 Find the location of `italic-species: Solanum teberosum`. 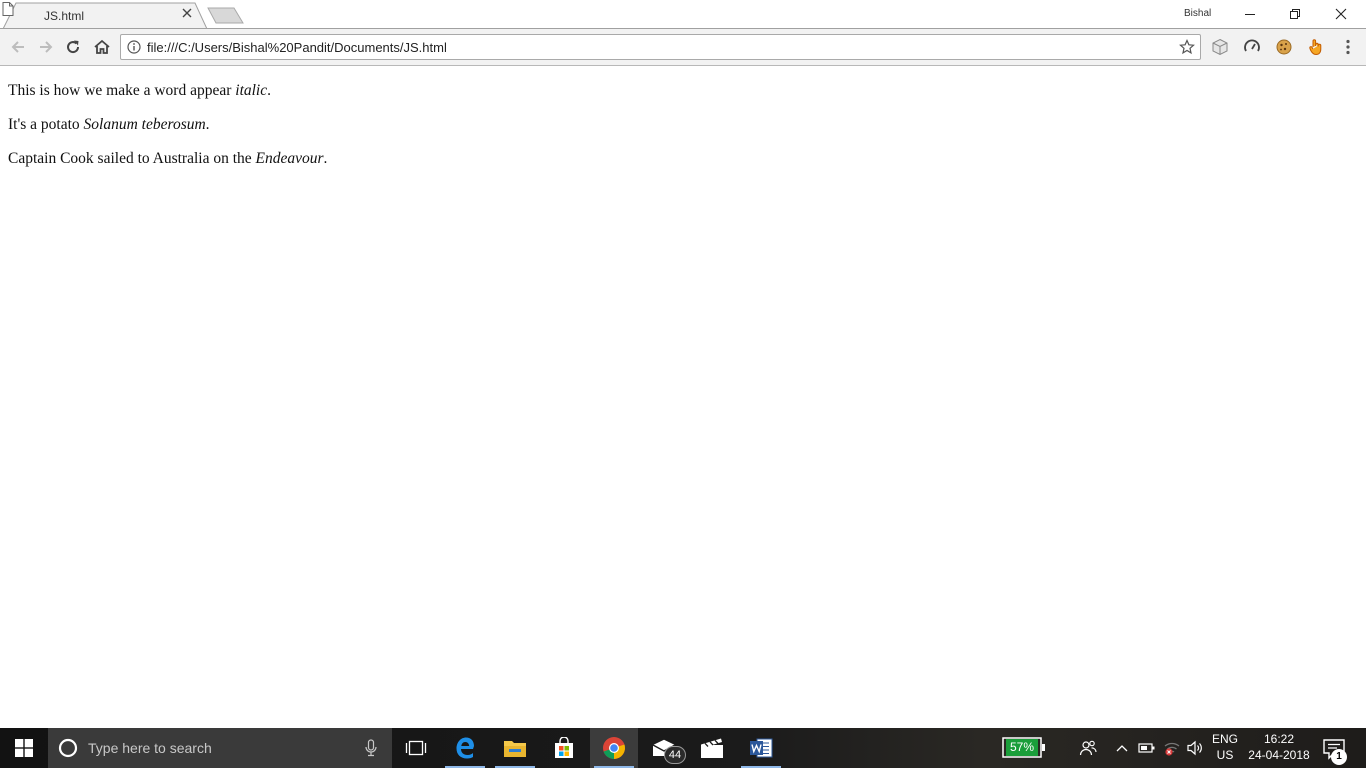

italic-species: Solanum teberosum is located at coordinates (144, 124).